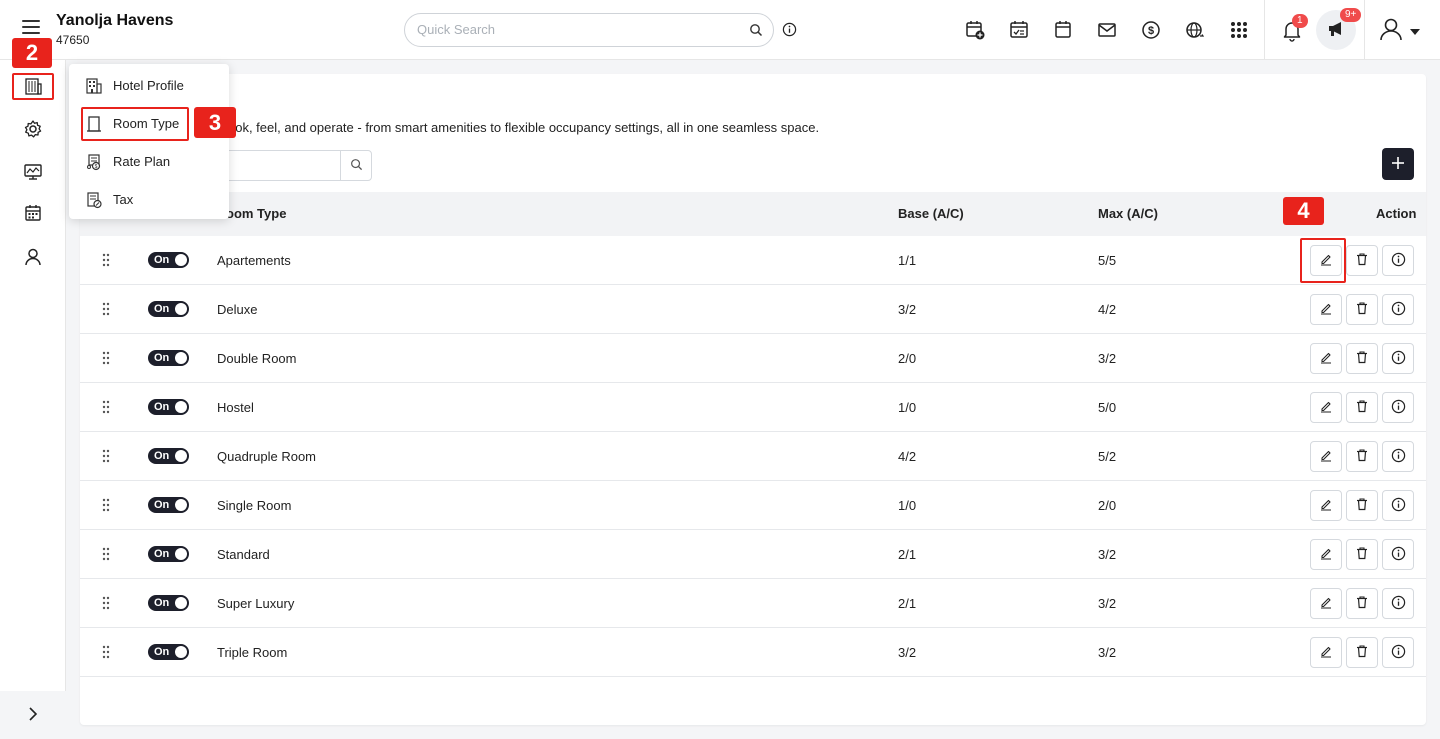  What do you see at coordinates (1195, 30) in the screenshot?
I see `globe-icon` at bounding box center [1195, 30].